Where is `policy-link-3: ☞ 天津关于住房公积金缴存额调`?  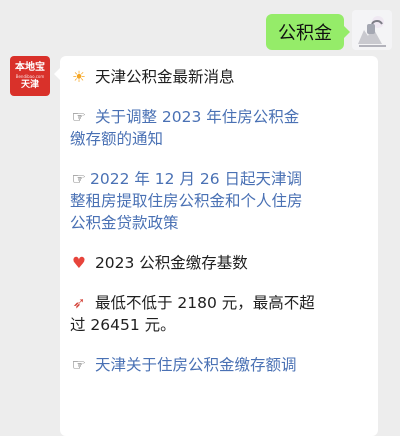
policy-link-3: ☞ 天津关于住房公积金缴存额调 is located at coordinates (219, 365).